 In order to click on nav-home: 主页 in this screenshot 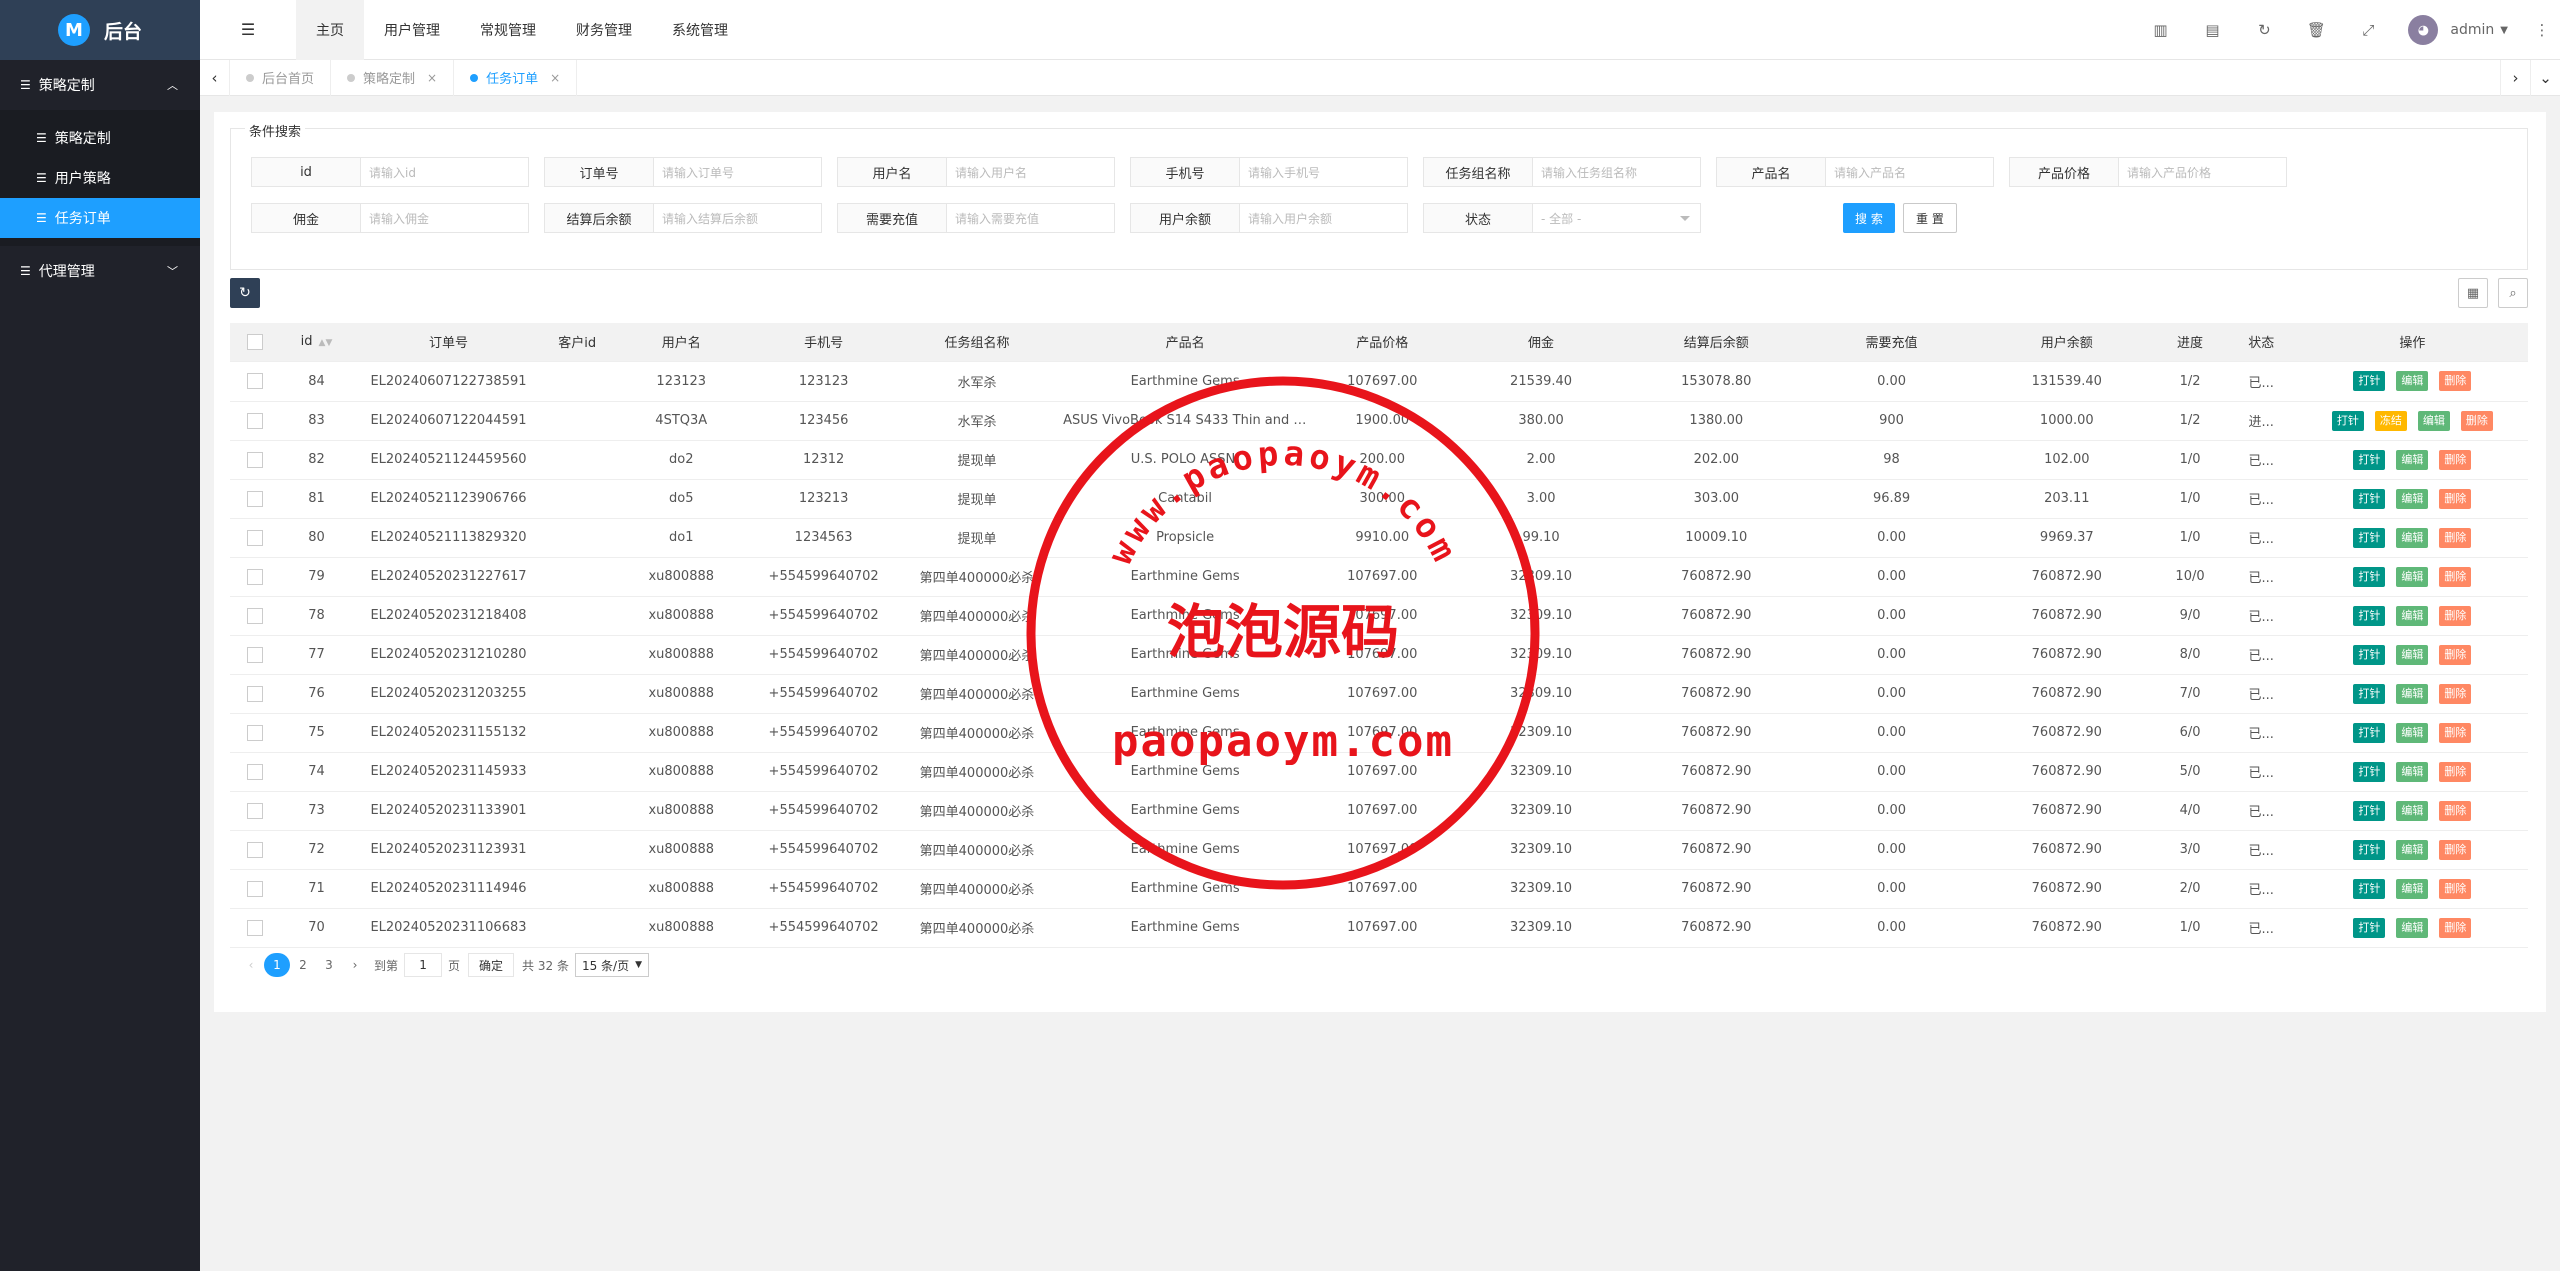, I will do `click(330, 30)`.